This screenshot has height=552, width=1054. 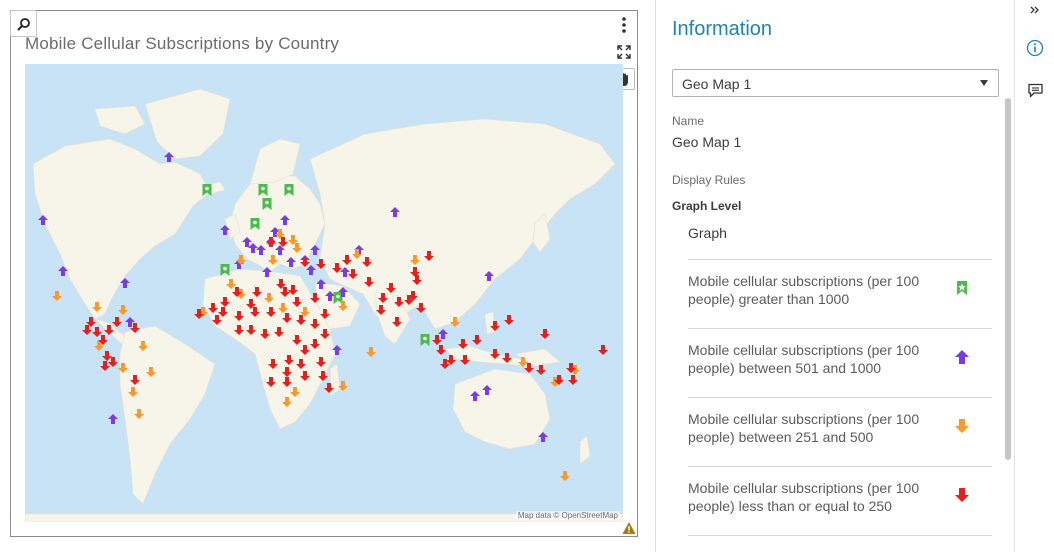 What do you see at coordinates (567, 515) in the screenshot?
I see `map-attribution: Map data © OpenStreetMap` at bounding box center [567, 515].